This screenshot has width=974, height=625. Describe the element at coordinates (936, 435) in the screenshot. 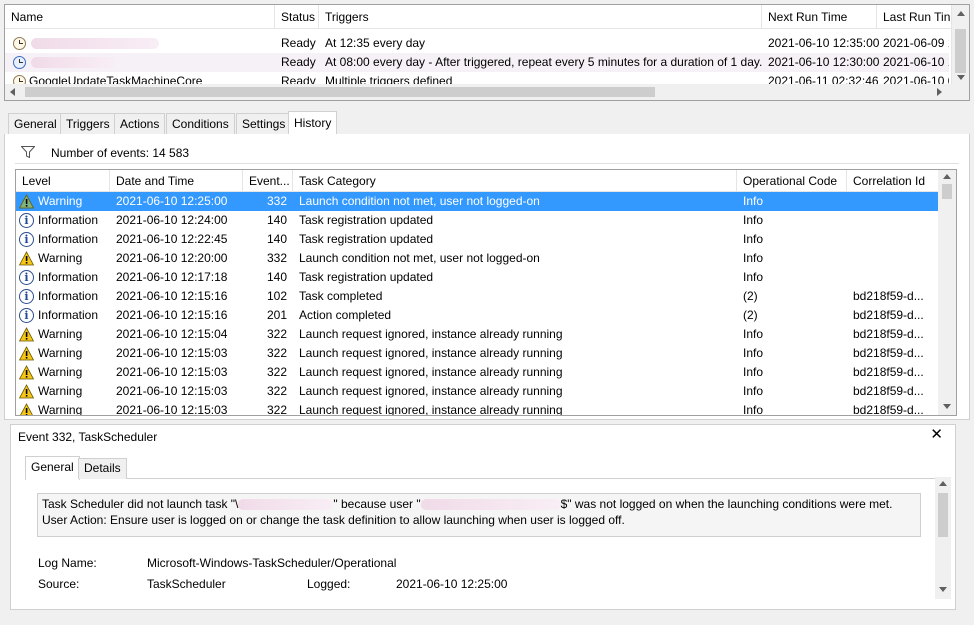

I see `close-icon: ✕` at that location.